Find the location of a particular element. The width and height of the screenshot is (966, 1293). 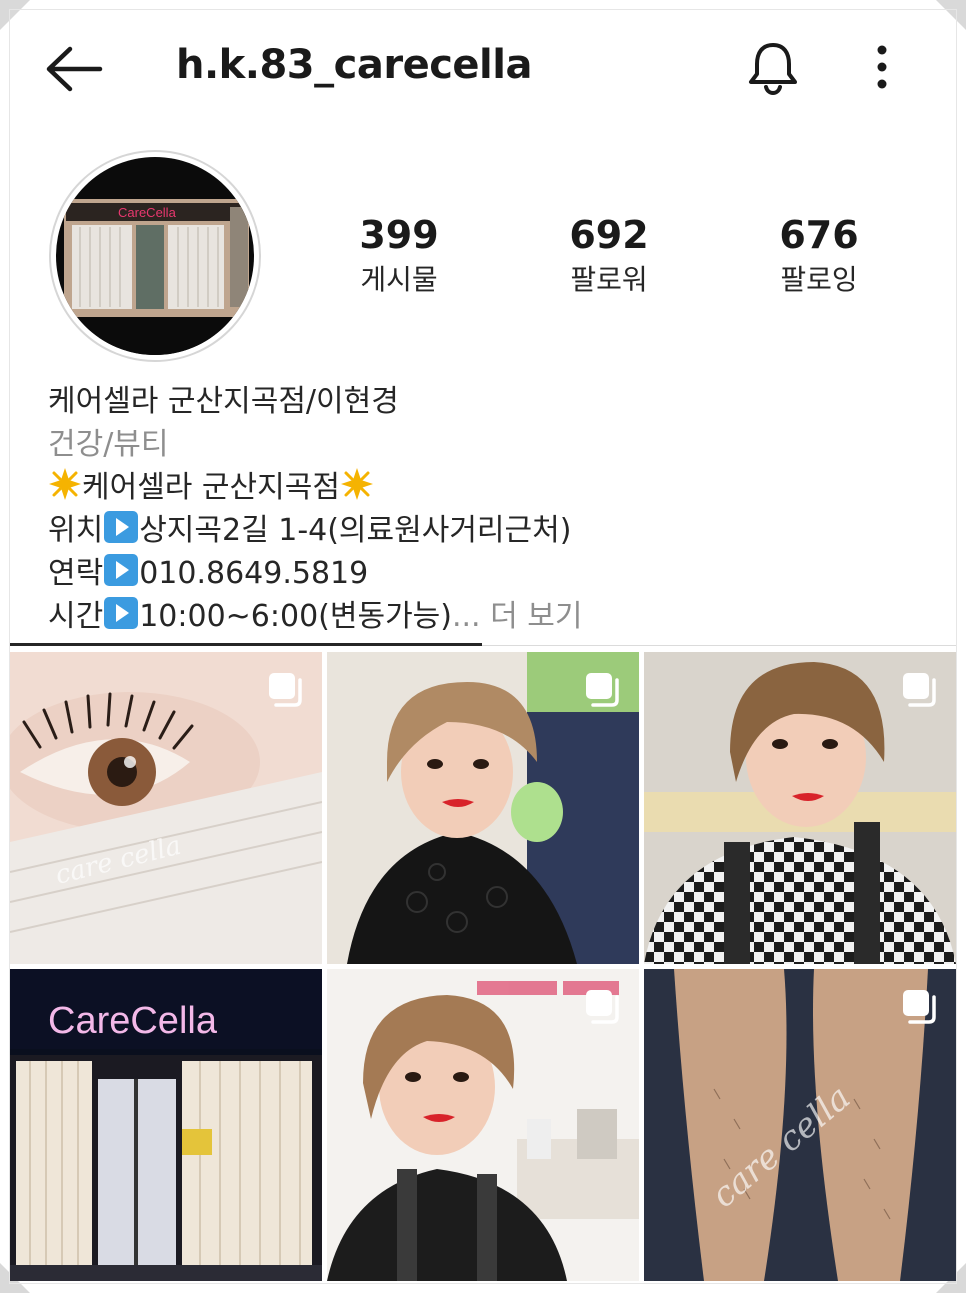

followers-count-label: 팔로워 is located at coordinates (609, 279).